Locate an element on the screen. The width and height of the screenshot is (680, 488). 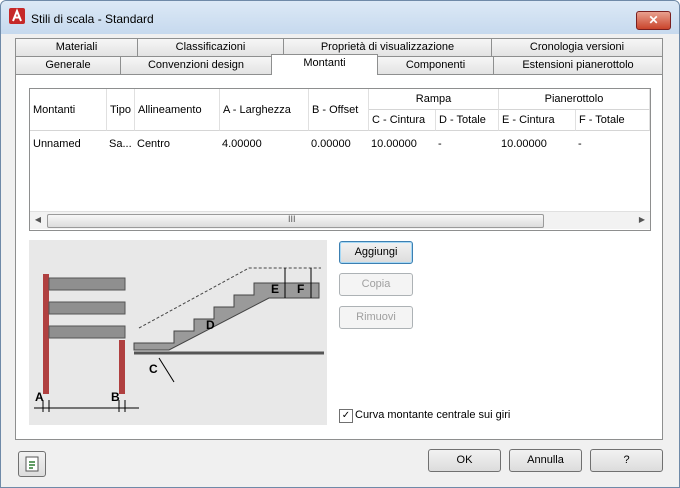
column-header-offset: B - Offset is located at coordinates (339, 110).